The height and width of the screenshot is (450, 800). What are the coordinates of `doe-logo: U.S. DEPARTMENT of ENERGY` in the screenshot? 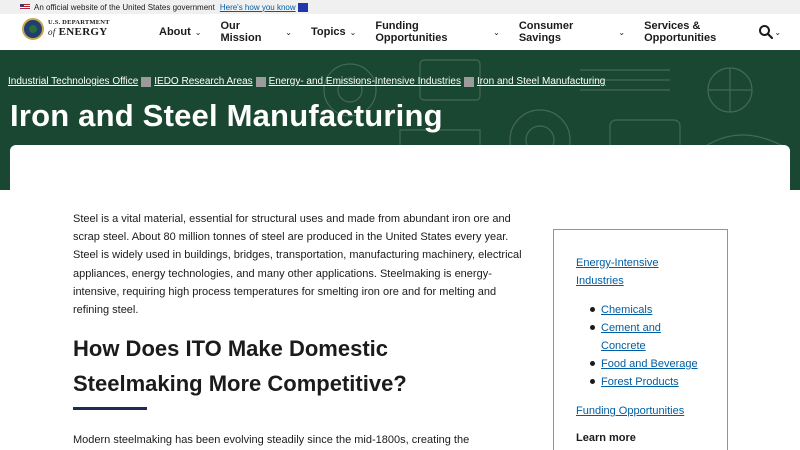 It's located at (66, 29).